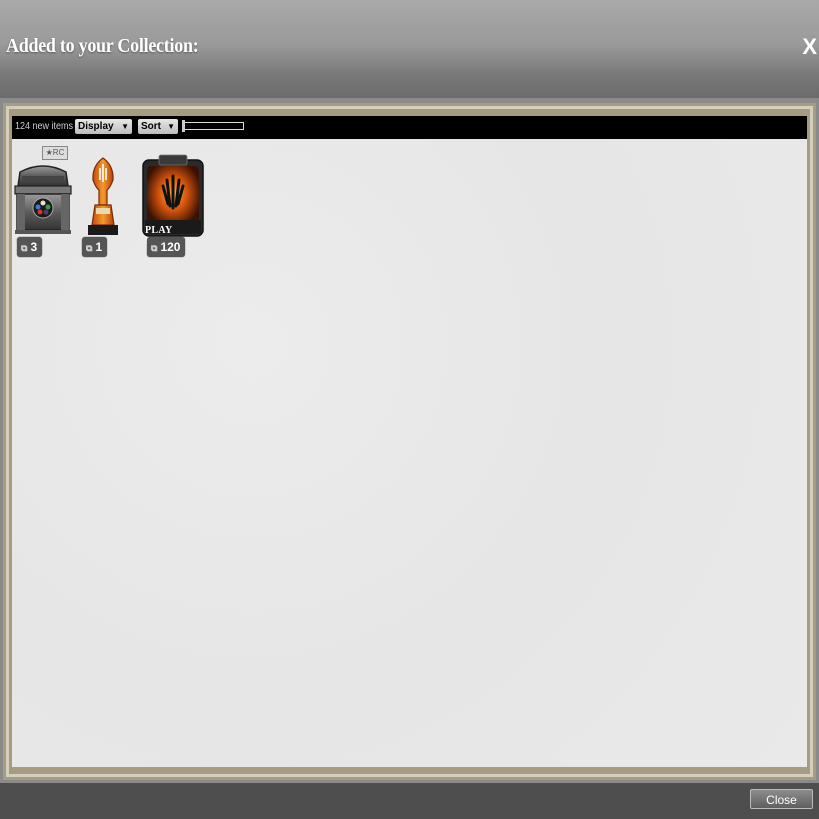  Describe the element at coordinates (43, 199) in the screenshot. I see `treasure-chest-icon` at that location.